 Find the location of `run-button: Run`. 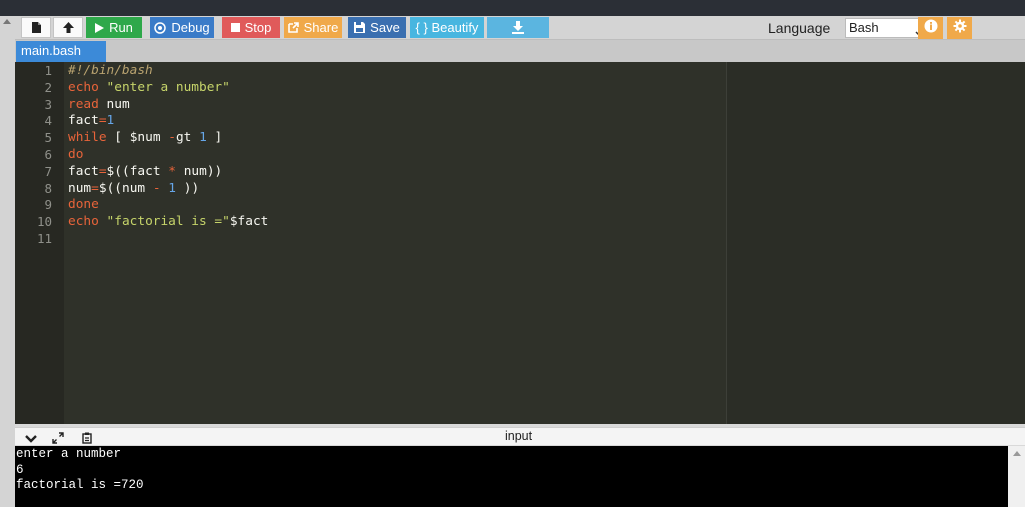

run-button: Run is located at coordinates (114, 27).